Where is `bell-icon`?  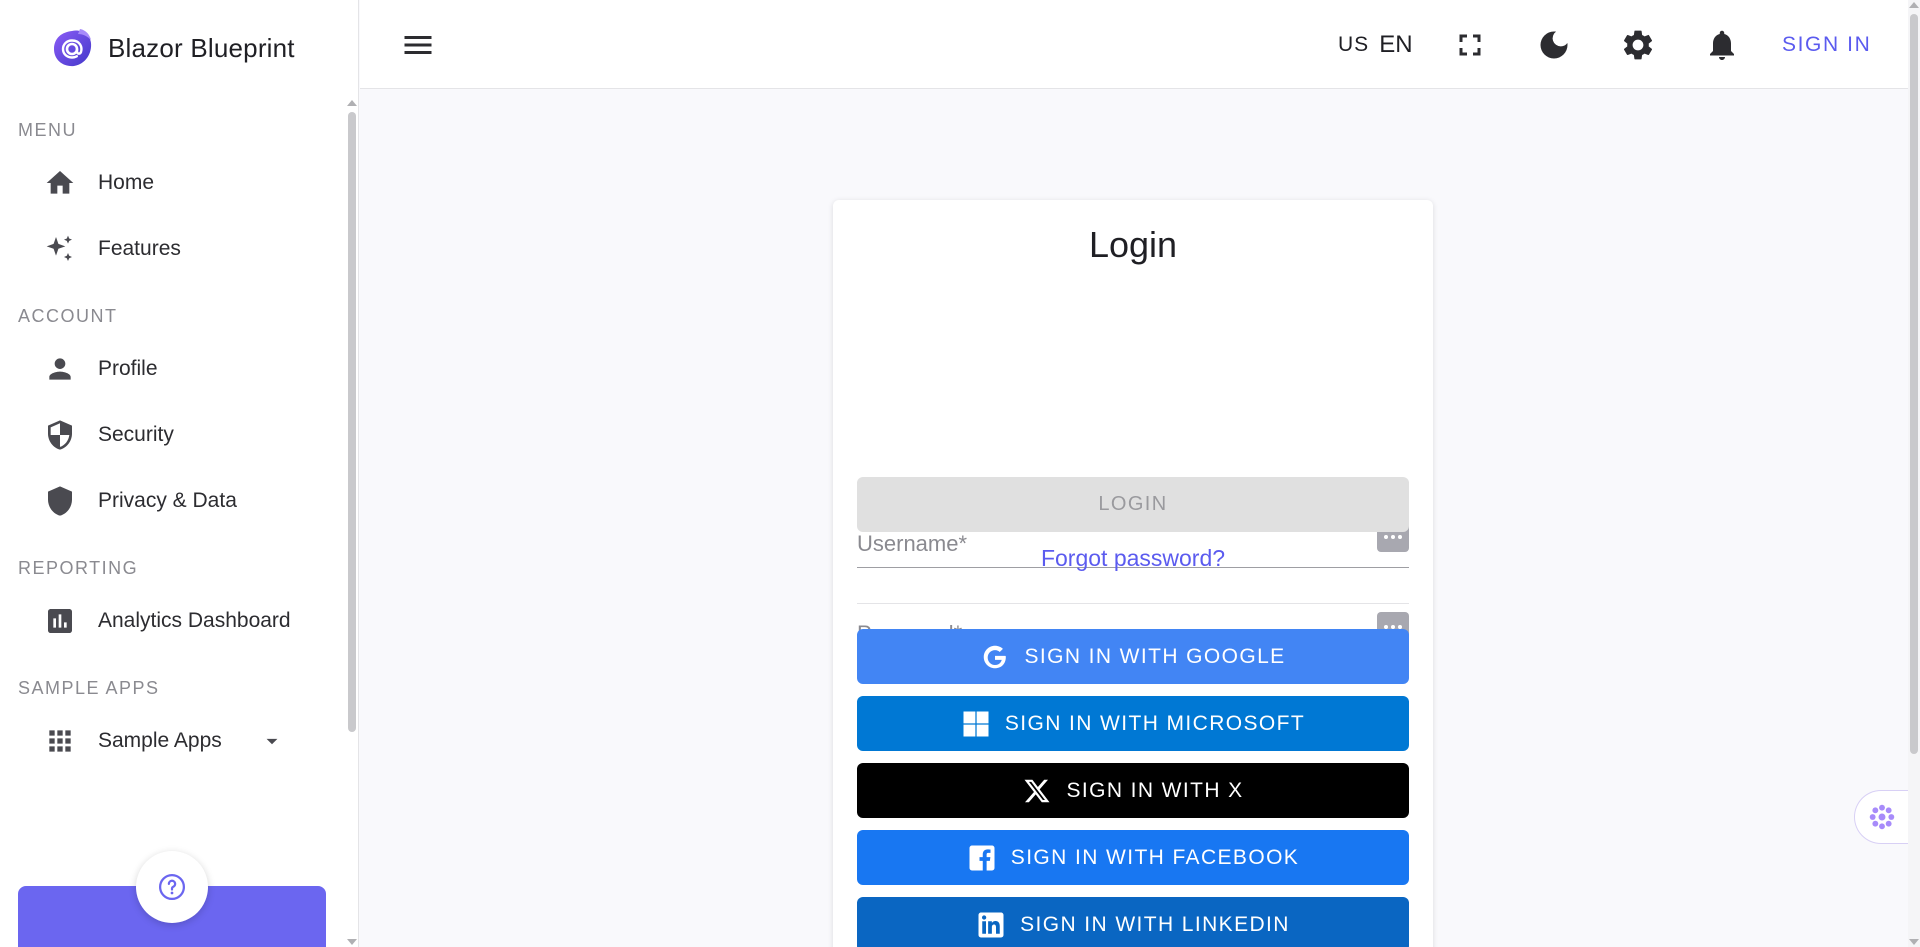
bell-icon is located at coordinates (1722, 45).